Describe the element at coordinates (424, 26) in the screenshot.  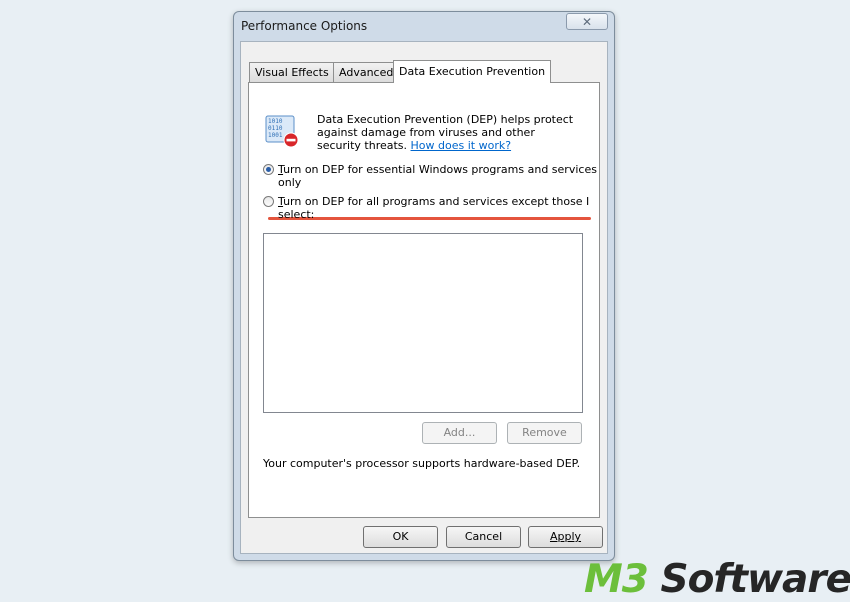
I see `title-bar: Performance Options ✕` at that location.